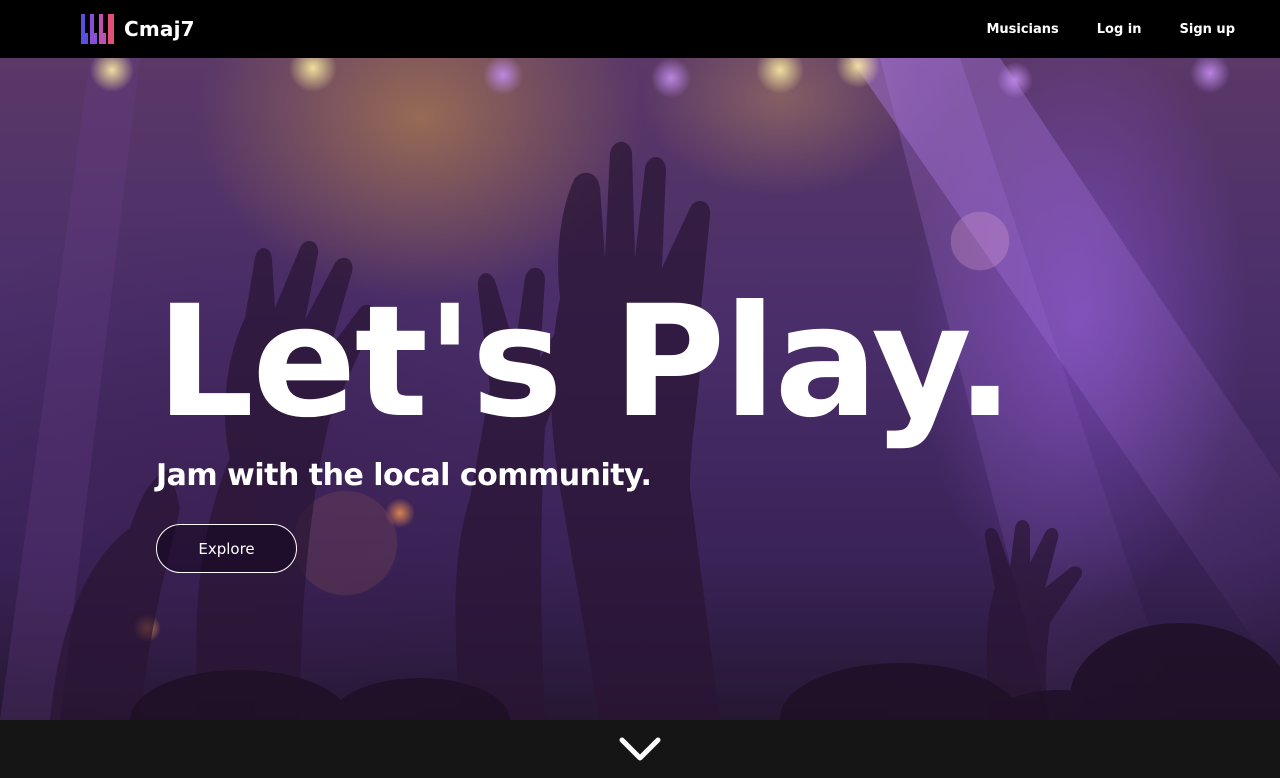 Image resolution: width=1280 pixels, height=778 pixels. I want to click on chevron-down-icon, so click(640, 749).